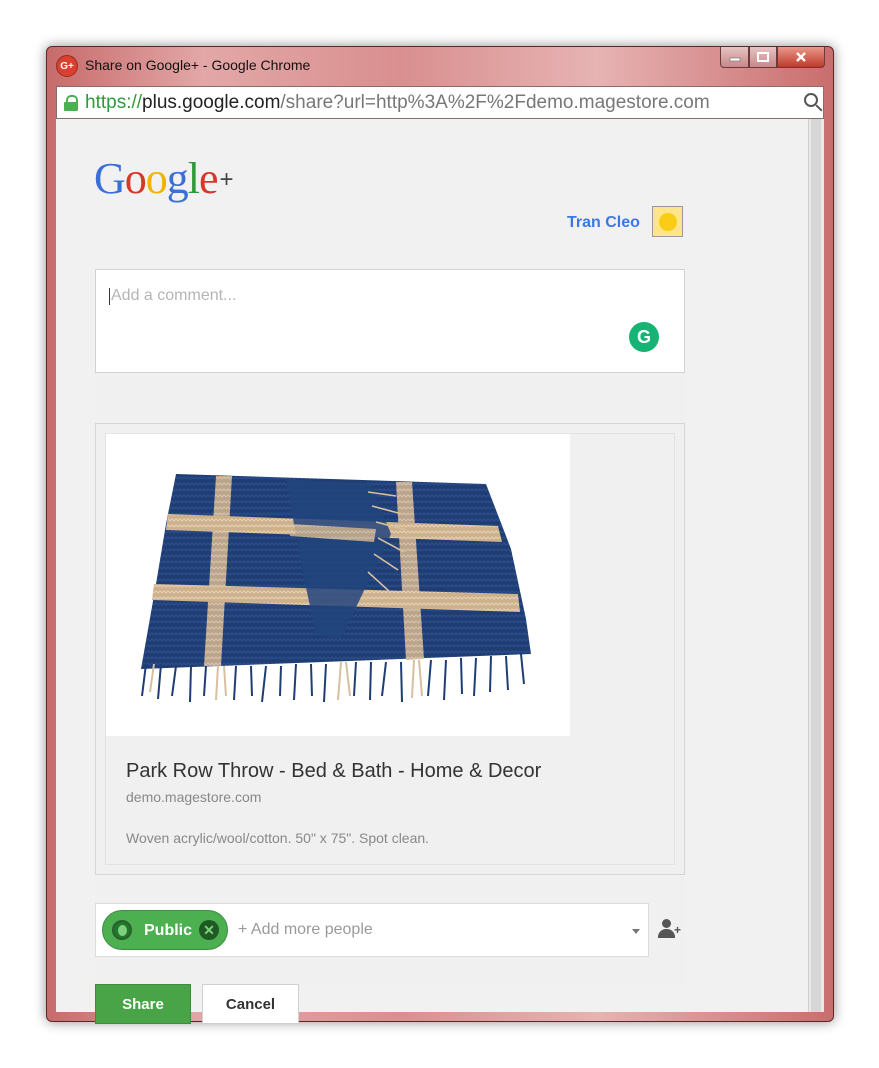 The width and height of the screenshot is (879, 1068). What do you see at coordinates (193, 178) in the screenshot?
I see `logo-letter: l` at bounding box center [193, 178].